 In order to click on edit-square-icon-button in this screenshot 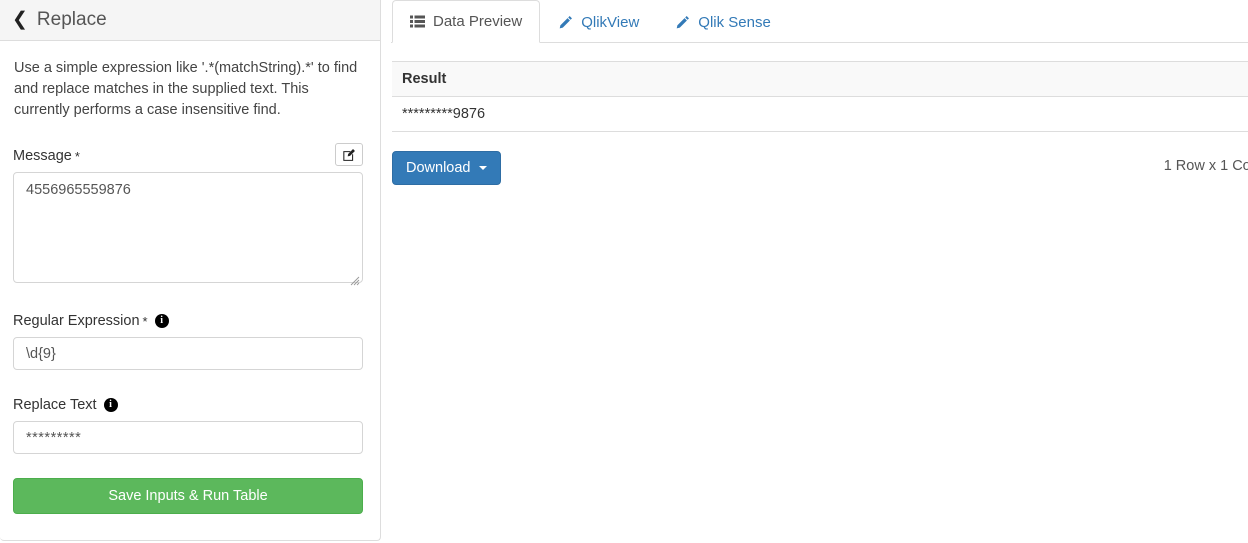, I will do `click(349, 154)`.